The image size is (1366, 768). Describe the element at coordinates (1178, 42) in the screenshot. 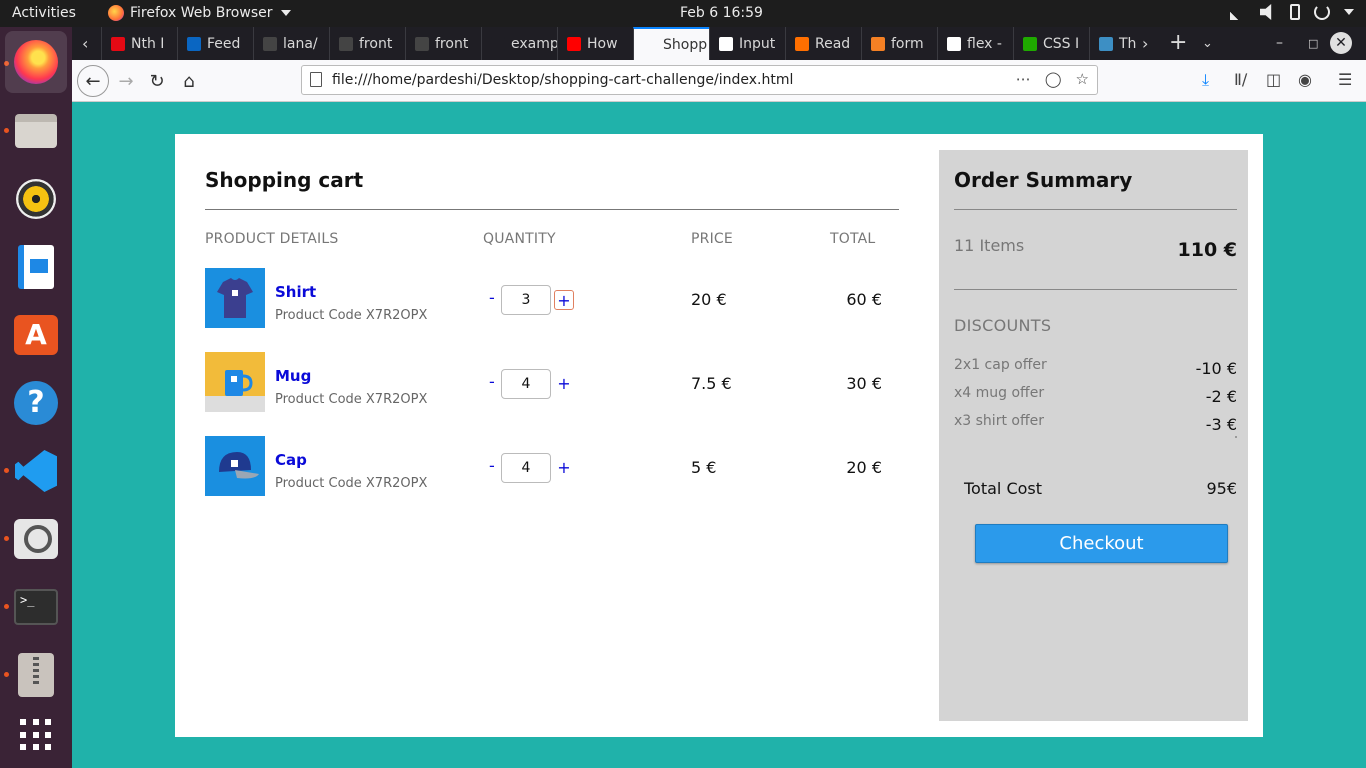

I see `new-tab-icon: +` at that location.